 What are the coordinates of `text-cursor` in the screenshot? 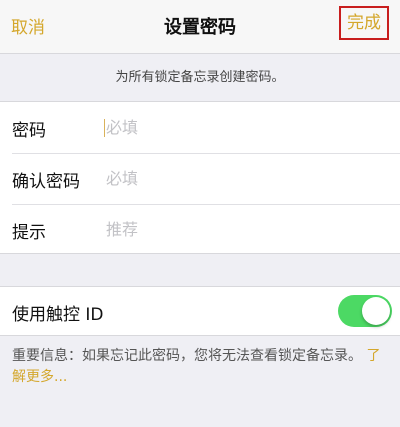 It's located at (104, 128).